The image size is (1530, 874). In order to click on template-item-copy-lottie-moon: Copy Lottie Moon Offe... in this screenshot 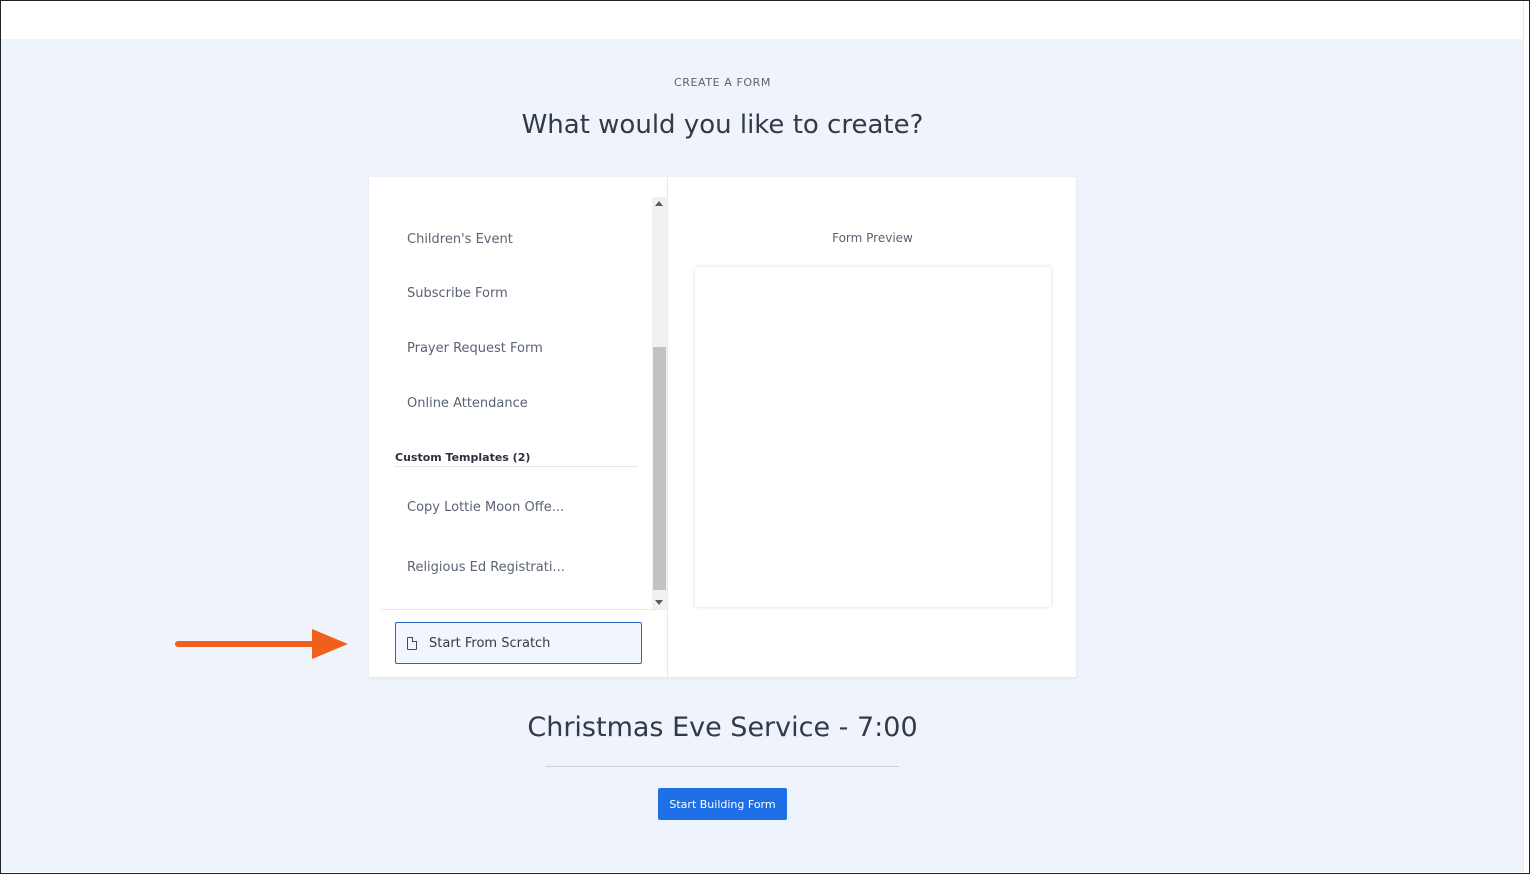, I will do `click(485, 507)`.